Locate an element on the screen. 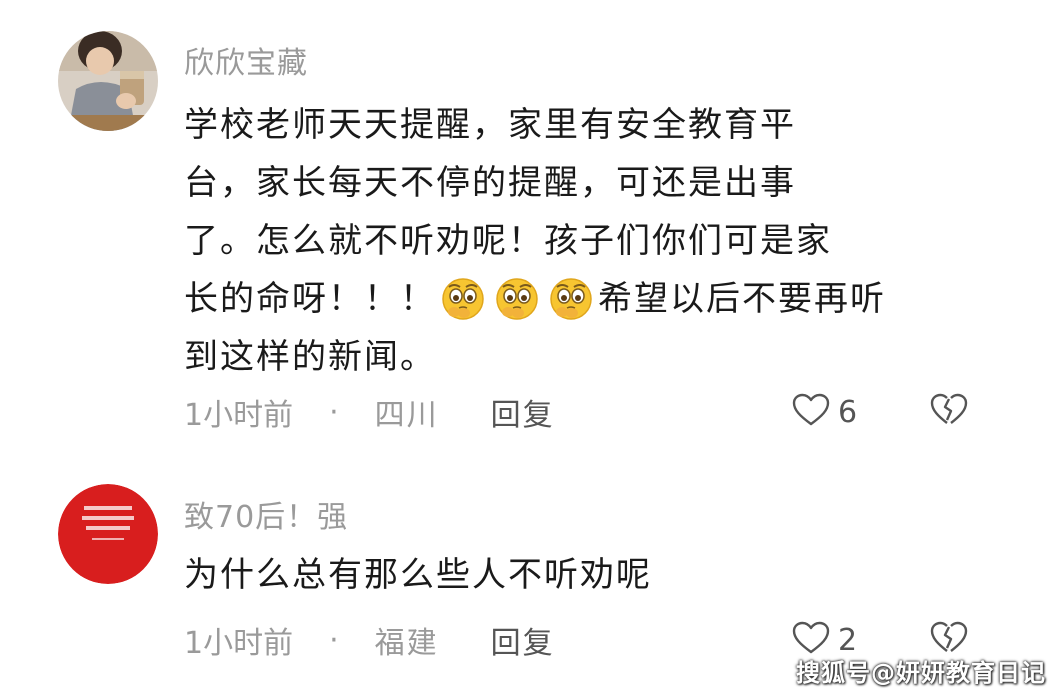 This screenshot has height=700, width=1064. like-button: 6 is located at coordinates (824, 412).